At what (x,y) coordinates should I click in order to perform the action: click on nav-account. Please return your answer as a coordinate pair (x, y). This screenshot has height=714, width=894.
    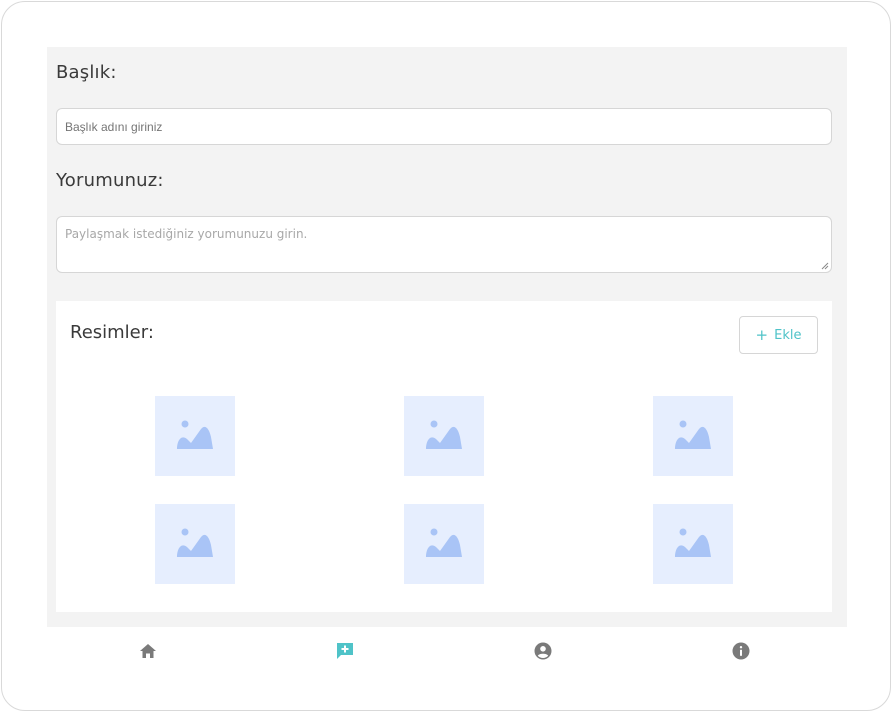
    Looking at the image, I should click on (543, 651).